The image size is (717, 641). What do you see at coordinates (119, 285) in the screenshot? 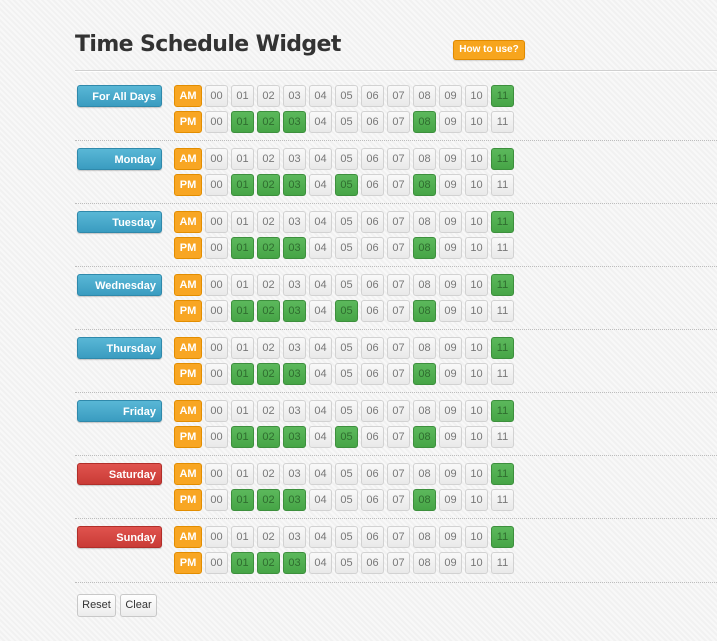
I see `day-button: Wednesday` at bounding box center [119, 285].